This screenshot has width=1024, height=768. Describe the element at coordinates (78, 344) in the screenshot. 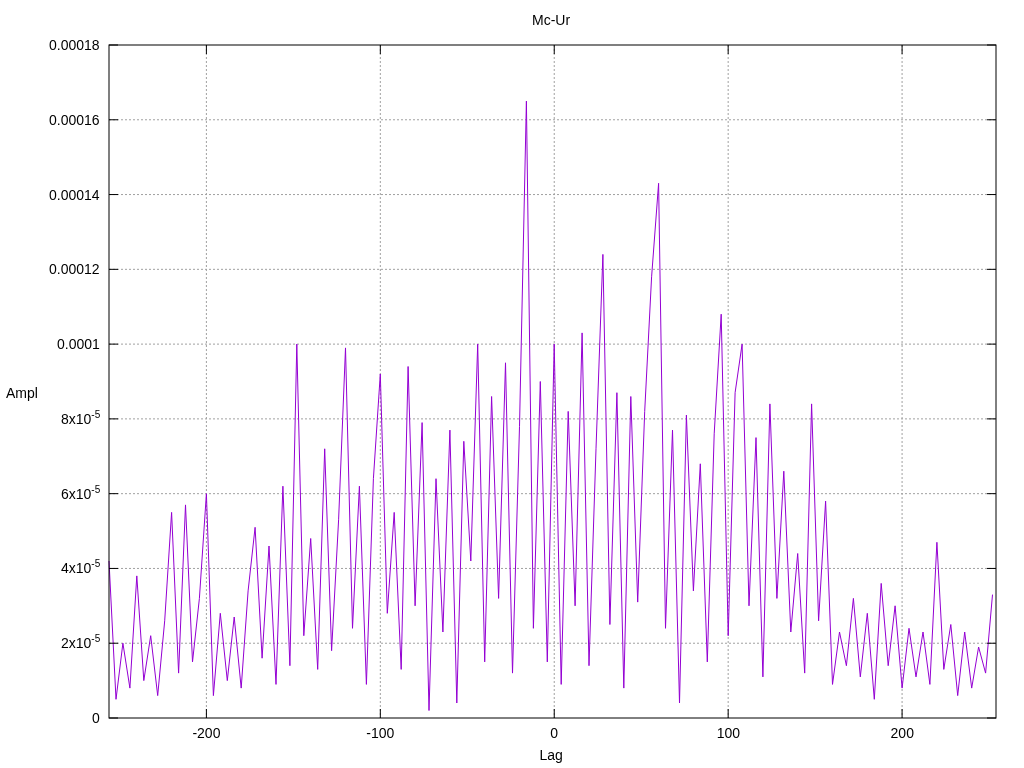

I see `y-tick-label: 0.0001` at that location.